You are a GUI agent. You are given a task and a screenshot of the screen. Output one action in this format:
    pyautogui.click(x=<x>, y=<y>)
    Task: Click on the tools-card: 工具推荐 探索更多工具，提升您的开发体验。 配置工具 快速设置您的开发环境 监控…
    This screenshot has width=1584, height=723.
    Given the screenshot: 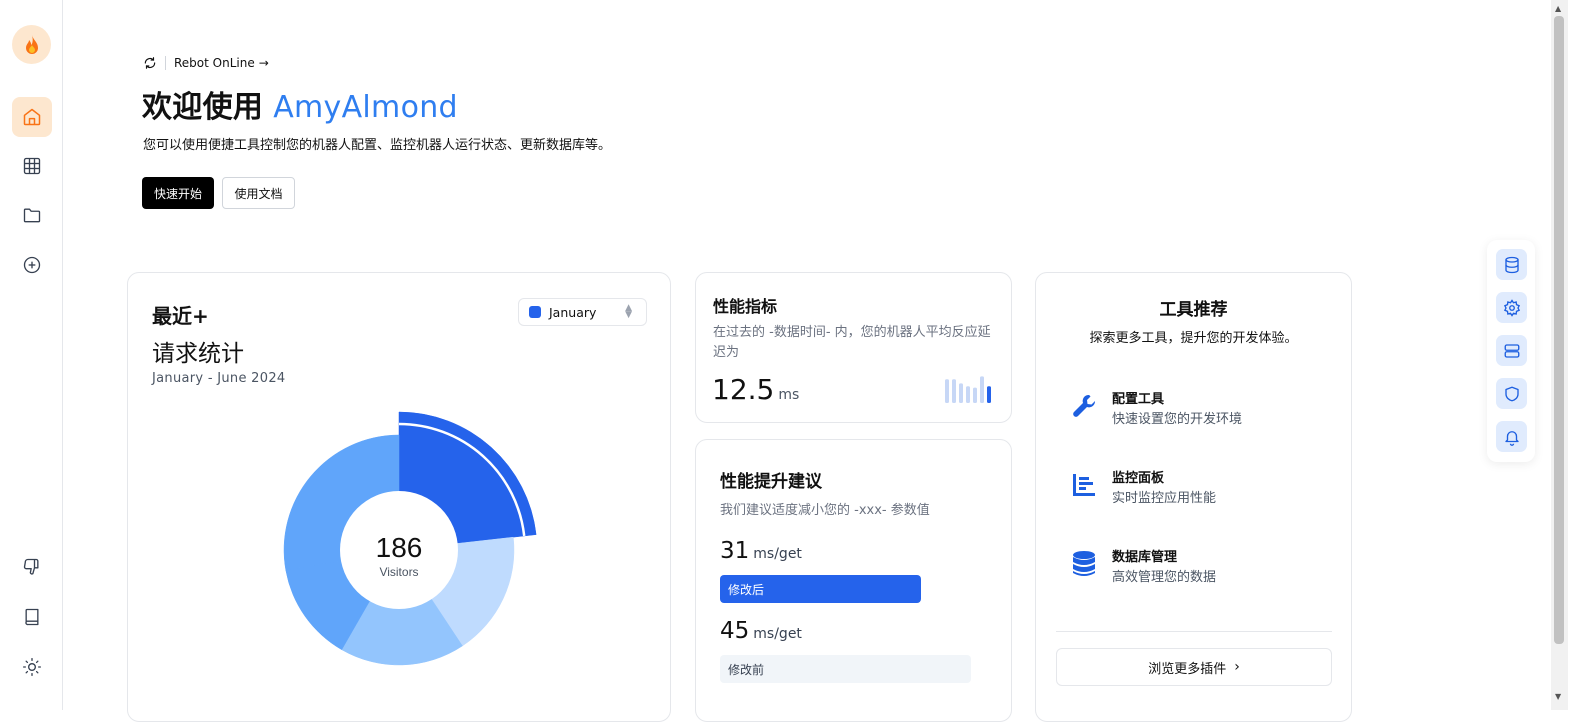 What is the action you would take?
    pyautogui.click(x=1193, y=497)
    